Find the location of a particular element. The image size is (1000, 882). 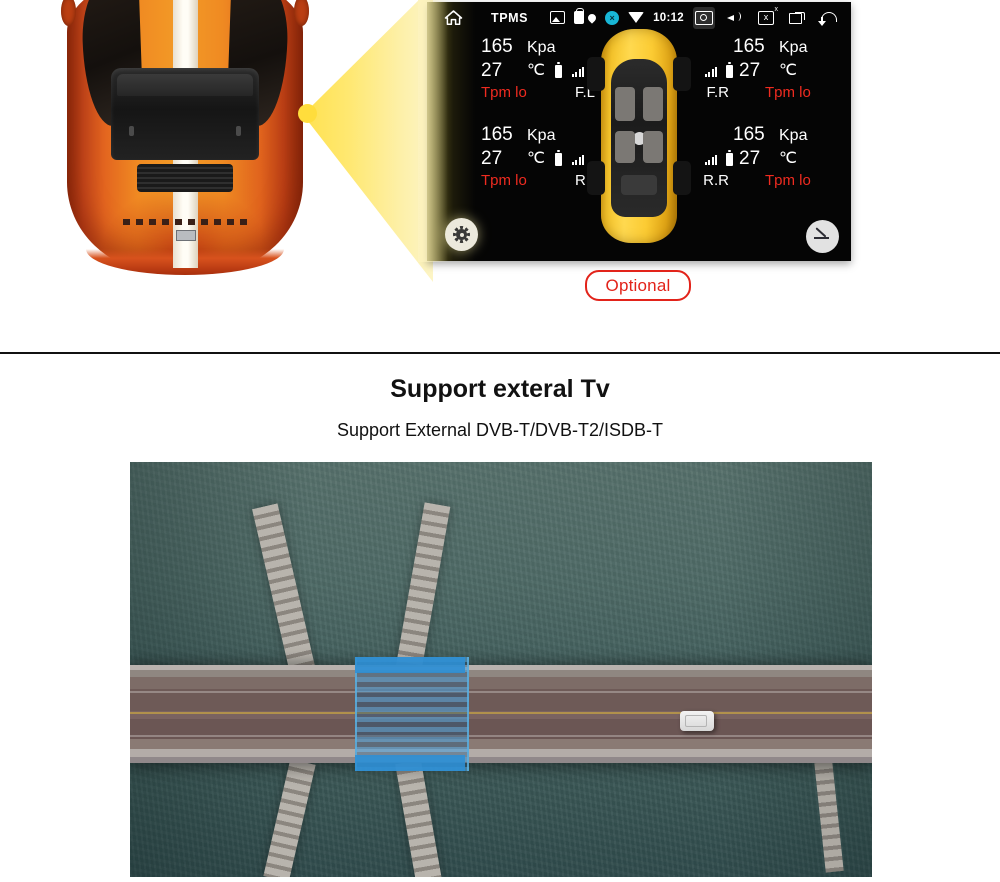

tpms-seat-rr is located at coordinates (653, 147).